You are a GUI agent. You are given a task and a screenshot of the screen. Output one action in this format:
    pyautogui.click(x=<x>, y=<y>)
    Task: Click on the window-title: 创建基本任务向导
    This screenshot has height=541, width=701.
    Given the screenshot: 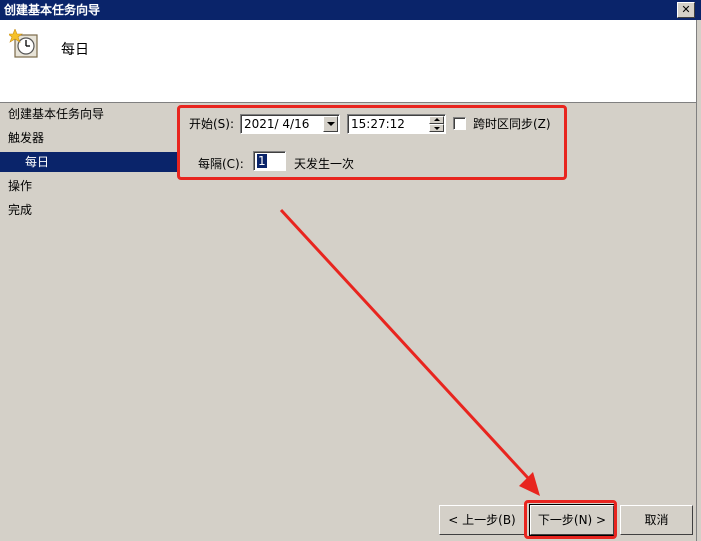 What is the action you would take?
    pyautogui.click(x=52, y=10)
    